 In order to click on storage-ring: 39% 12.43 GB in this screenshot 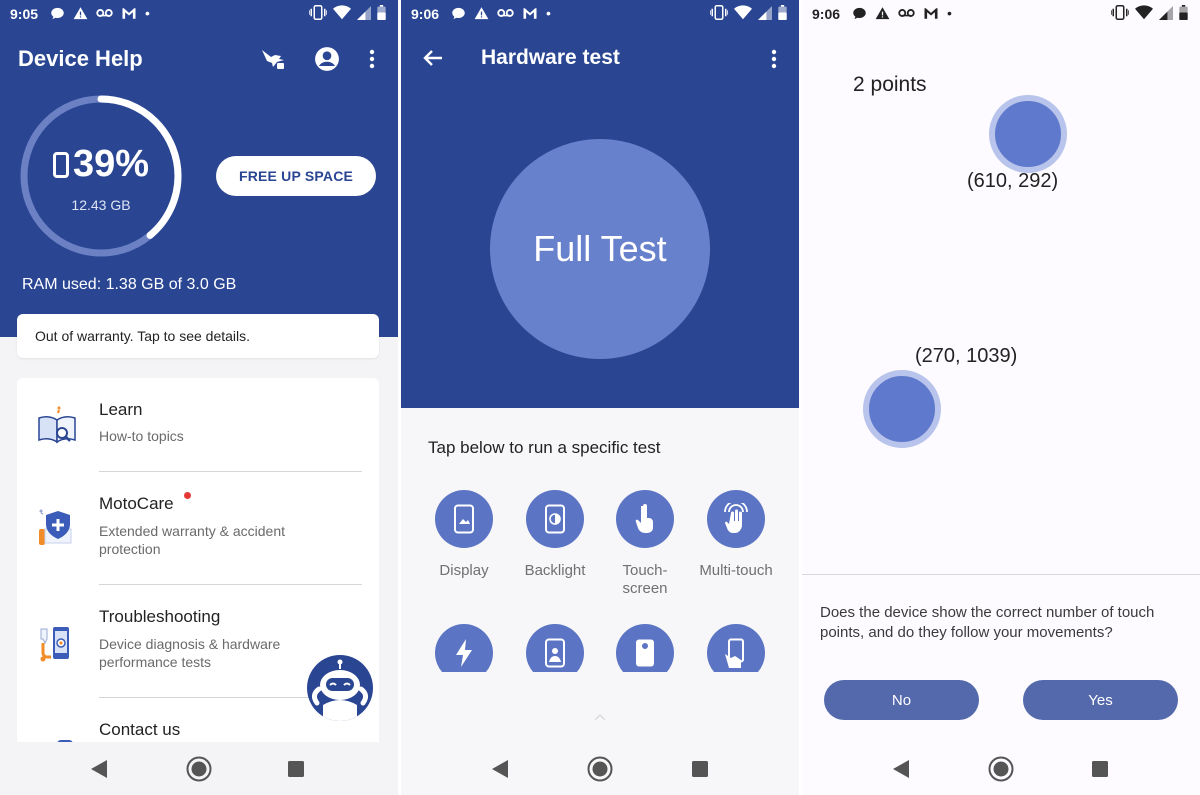, I will do `click(101, 176)`.